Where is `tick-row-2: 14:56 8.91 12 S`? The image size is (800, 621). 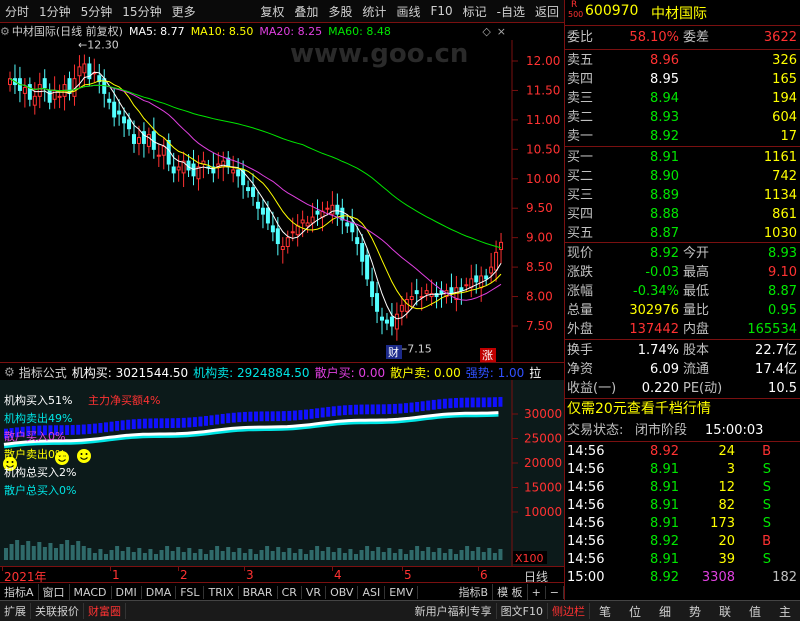 tick-row-2: 14:56 8.91 12 S is located at coordinates (682, 487).